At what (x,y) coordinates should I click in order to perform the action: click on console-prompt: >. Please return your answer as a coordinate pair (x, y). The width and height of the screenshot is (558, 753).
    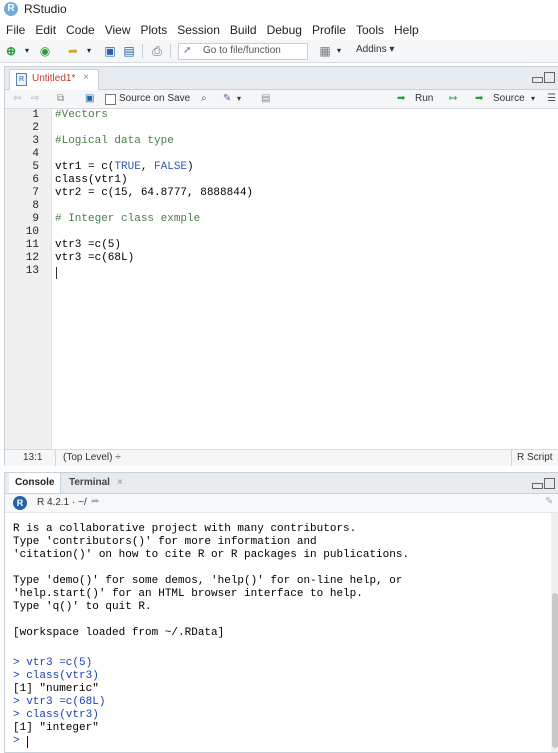
    Looking at the image, I should click on (19, 741).